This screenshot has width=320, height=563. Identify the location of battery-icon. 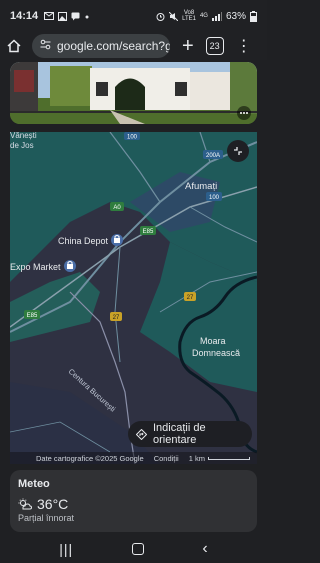
(253, 16).